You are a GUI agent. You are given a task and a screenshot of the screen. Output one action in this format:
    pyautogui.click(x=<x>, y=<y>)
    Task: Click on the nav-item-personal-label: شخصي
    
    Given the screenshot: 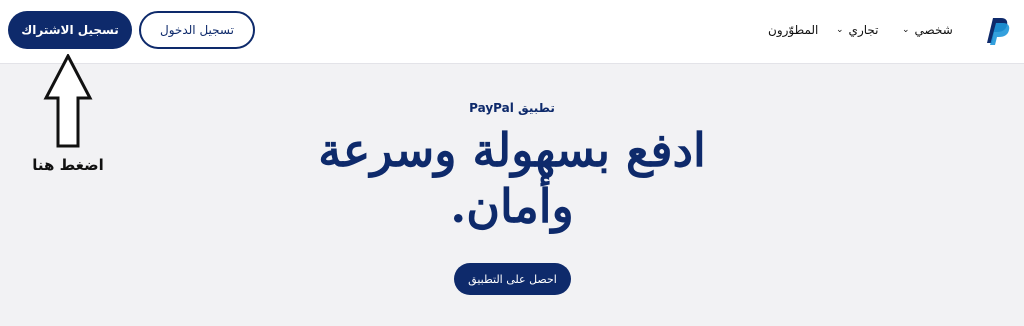 What is the action you would take?
    pyautogui.click(x=933, y=30)
    